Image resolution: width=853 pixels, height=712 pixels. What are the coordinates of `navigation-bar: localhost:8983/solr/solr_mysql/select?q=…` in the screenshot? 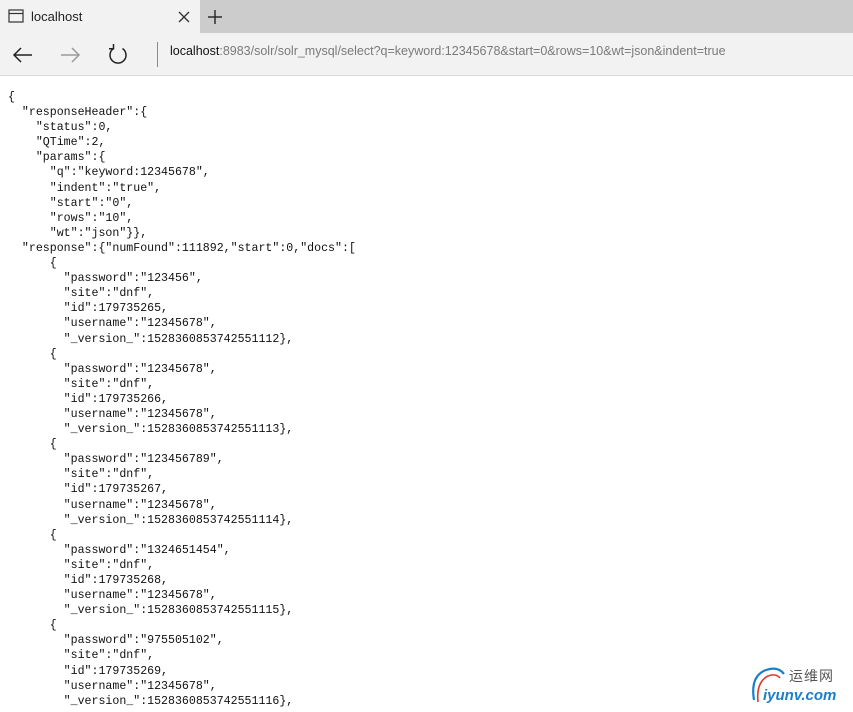 It's located at (426, 54).